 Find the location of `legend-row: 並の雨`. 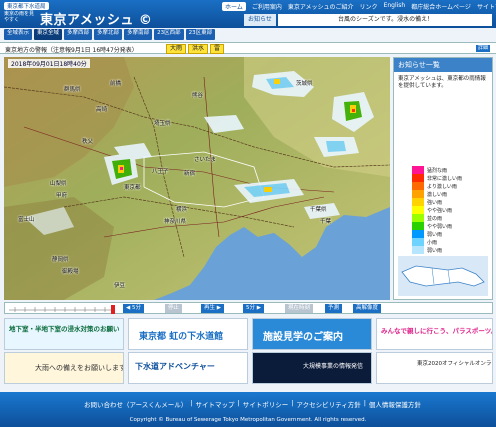

legend-row: 並の雨 is located at coordinates (437, 218).